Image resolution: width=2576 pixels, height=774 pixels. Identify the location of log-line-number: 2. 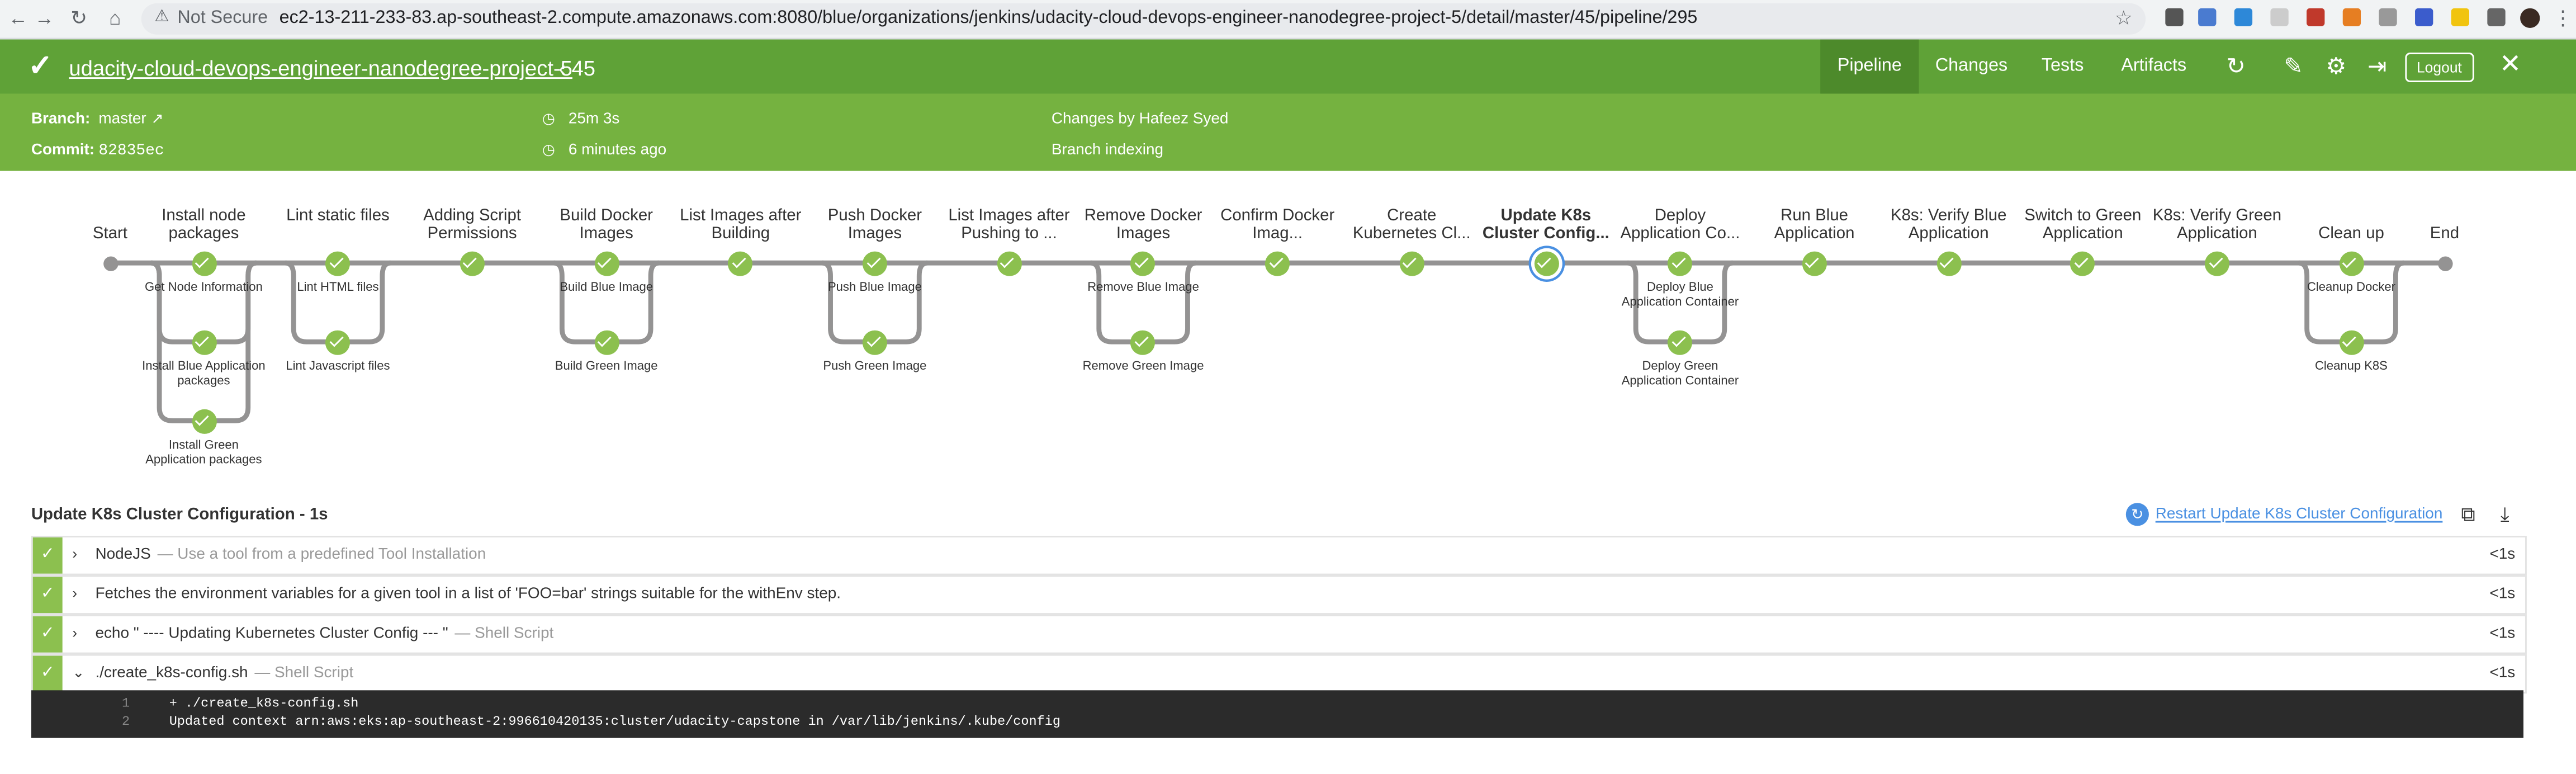
(126, 723).